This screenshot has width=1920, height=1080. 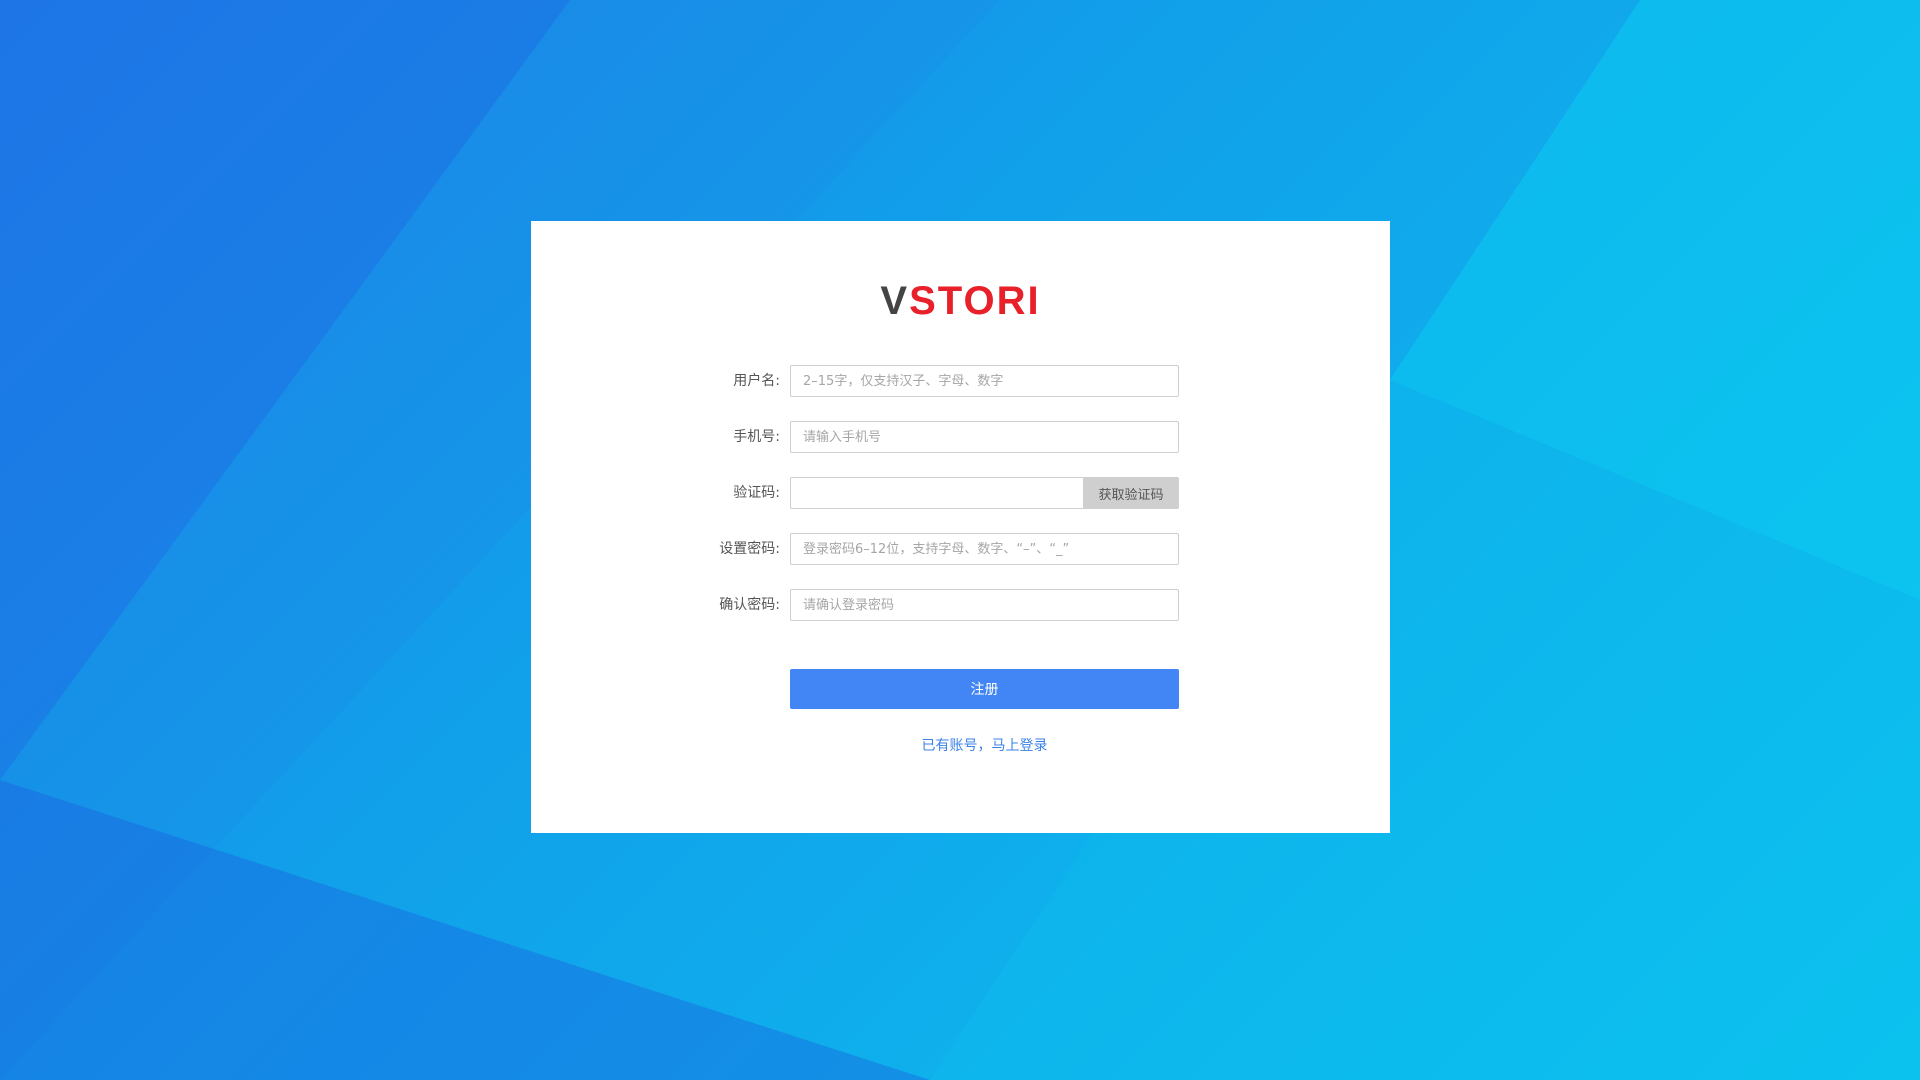 I want to click on logo-letter-v: V, so click(x=895, y=301).